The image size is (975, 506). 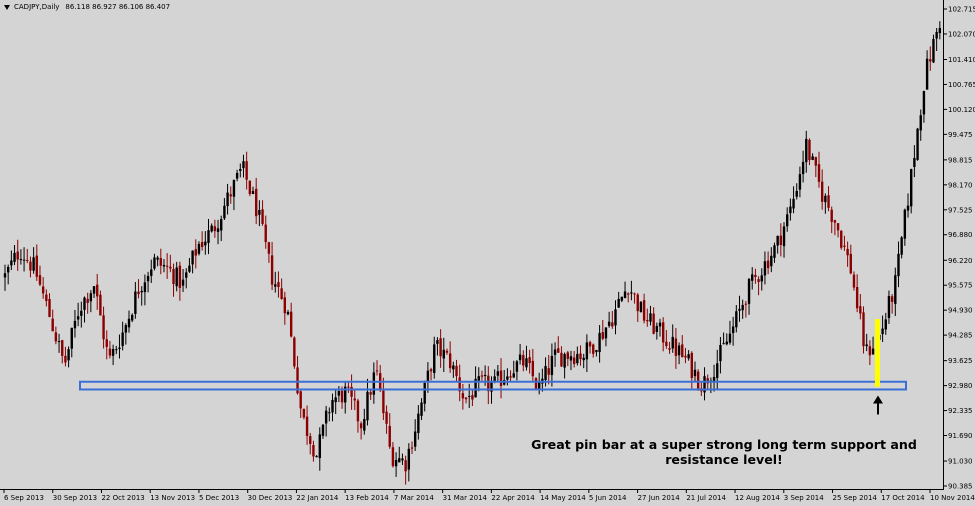 I want to click on y-tick-label: 95.575, so click(x=960, y=286).